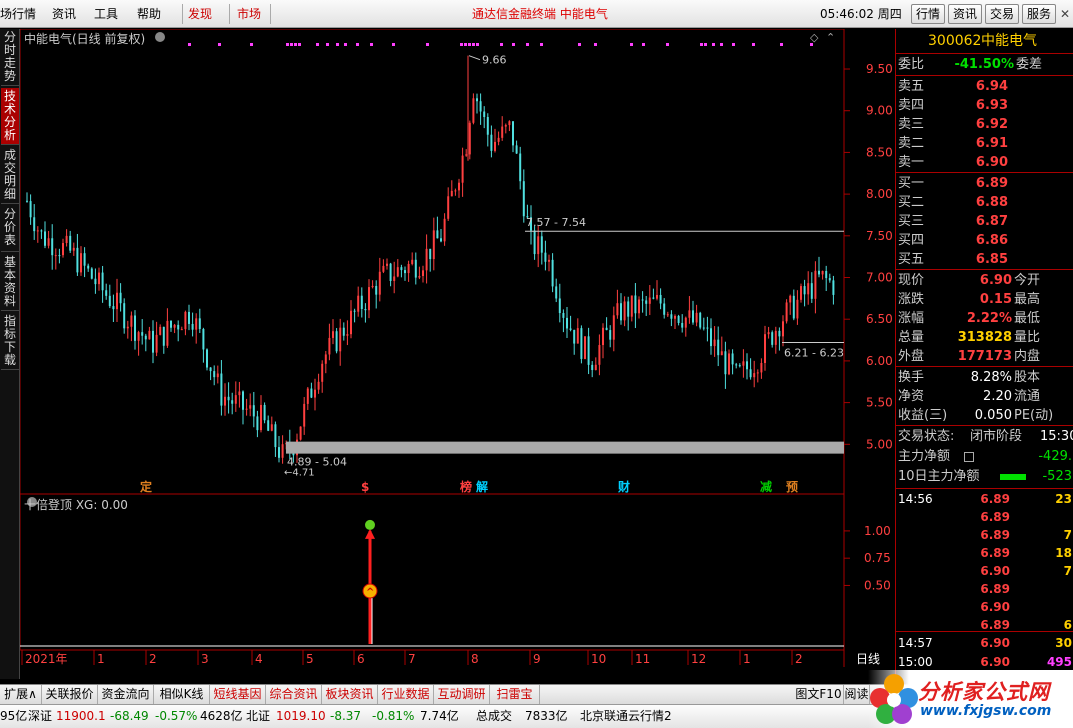 The image size is (1073, 728). What do you see at coordinates (258, 716) in the screenshot?
I see `status-bz-name: 北证` at bounding box center [258, 716].